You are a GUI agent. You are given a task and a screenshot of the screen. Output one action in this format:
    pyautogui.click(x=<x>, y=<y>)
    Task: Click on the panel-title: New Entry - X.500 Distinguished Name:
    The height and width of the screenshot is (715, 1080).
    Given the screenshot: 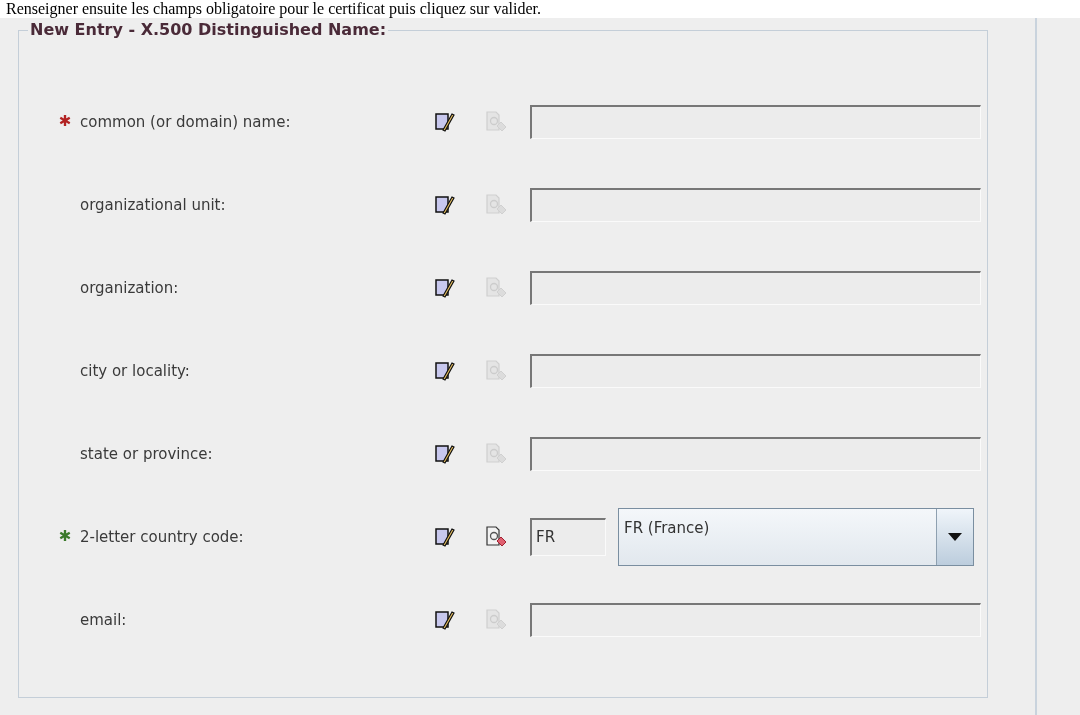 What is the action you would take?
    pyautogui.click(x=208, y=30)
    